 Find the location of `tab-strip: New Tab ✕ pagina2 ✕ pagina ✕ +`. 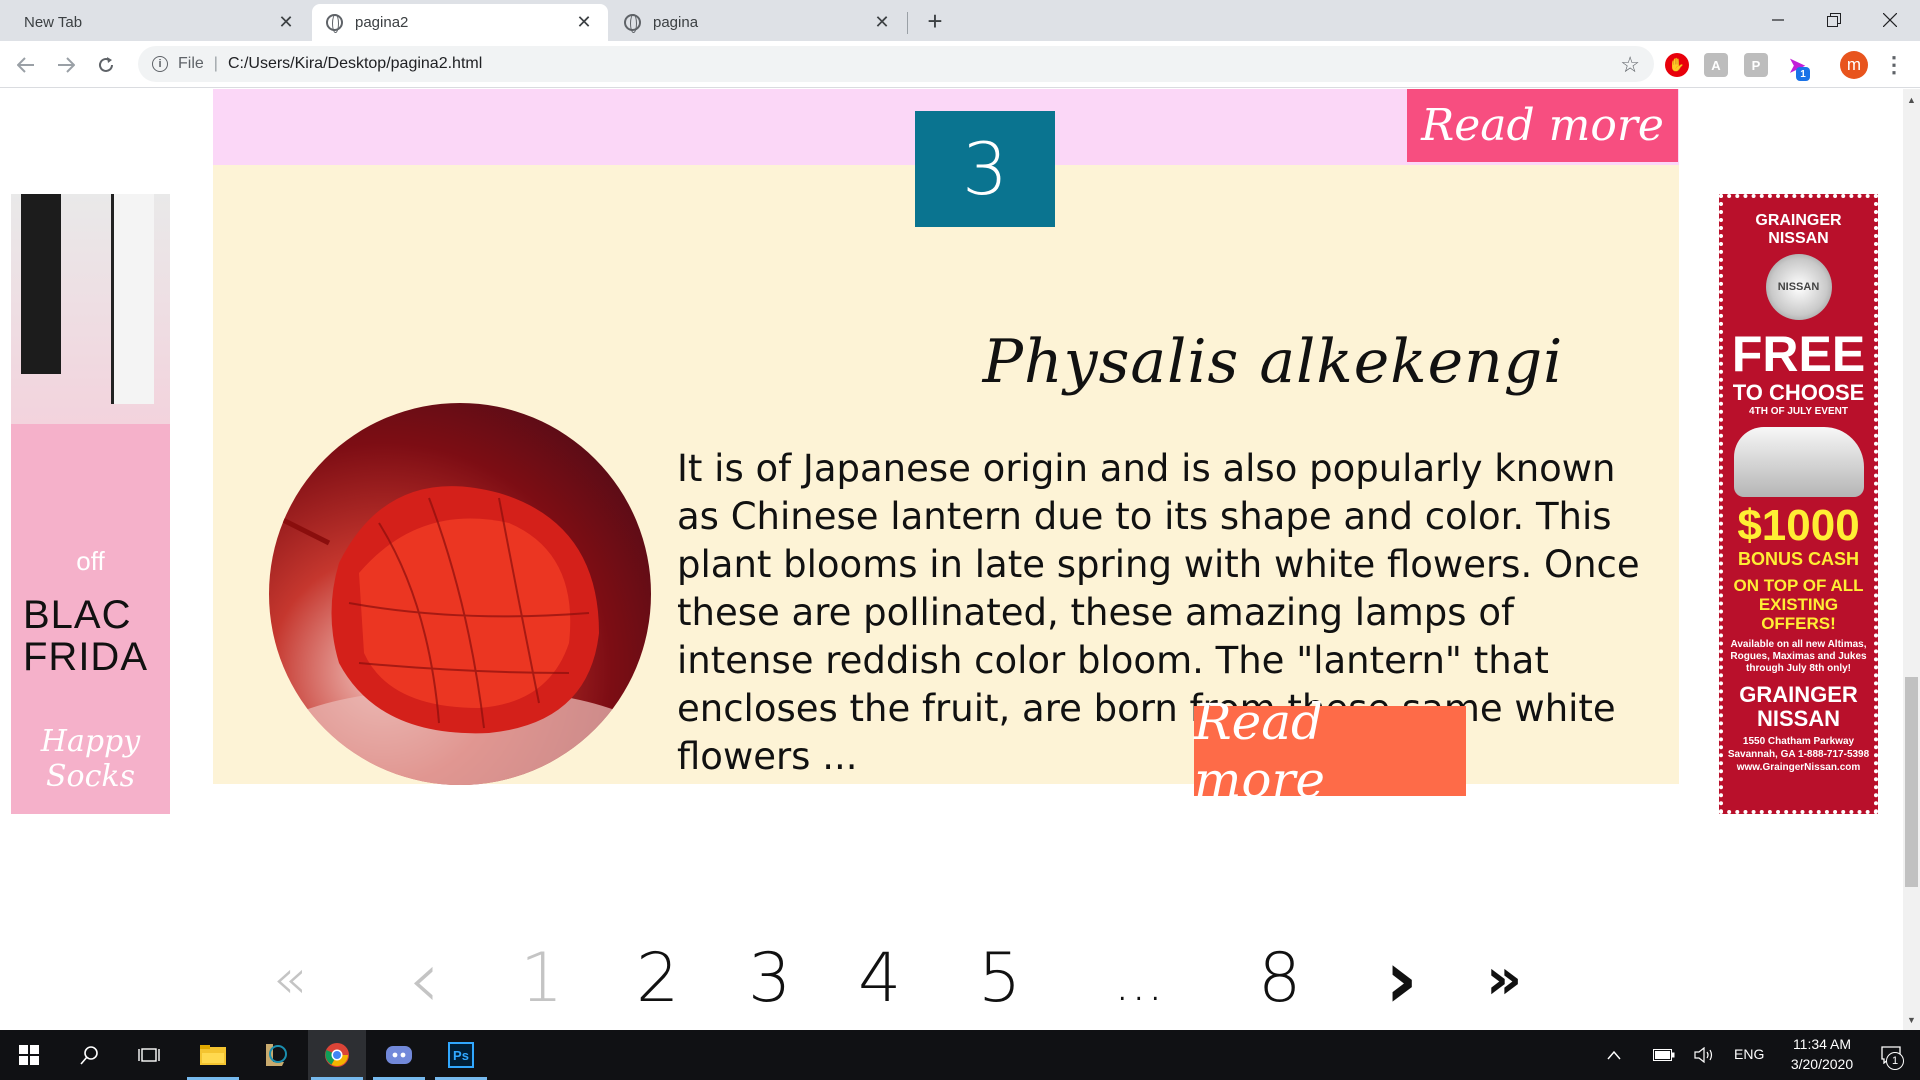

tab-strip: New Tab ✕ pagina2 ✕ pagina ✕ + is located at coordinates (960, 20).